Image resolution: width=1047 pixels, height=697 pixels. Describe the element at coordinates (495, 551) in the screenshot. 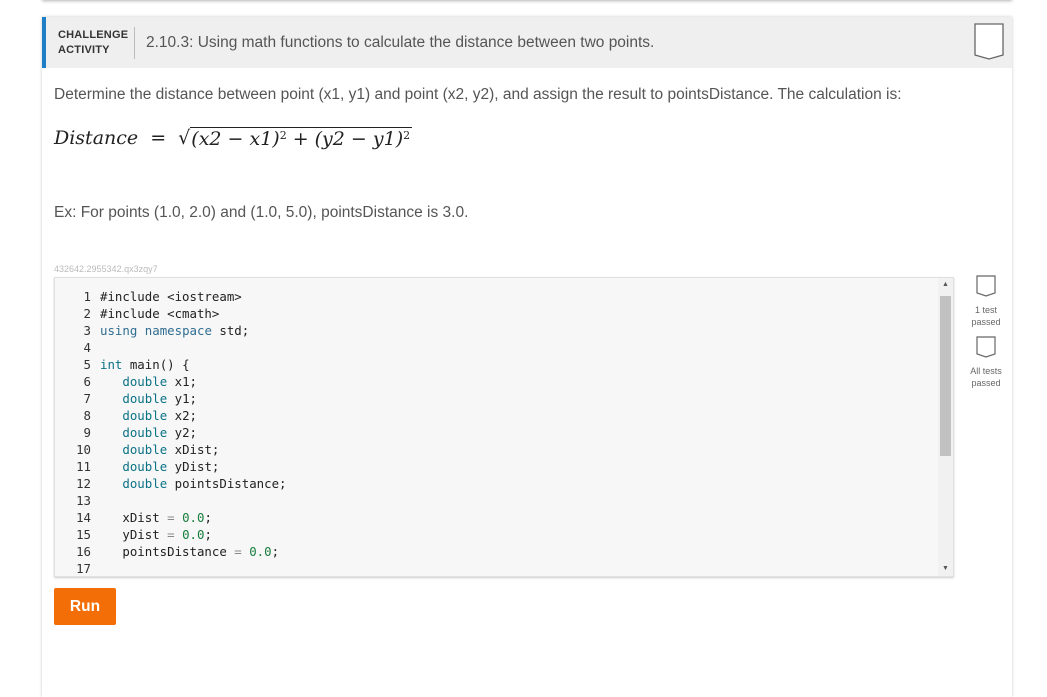

I see `code-line: 16 pointsDistance = 0.0;` at that location.